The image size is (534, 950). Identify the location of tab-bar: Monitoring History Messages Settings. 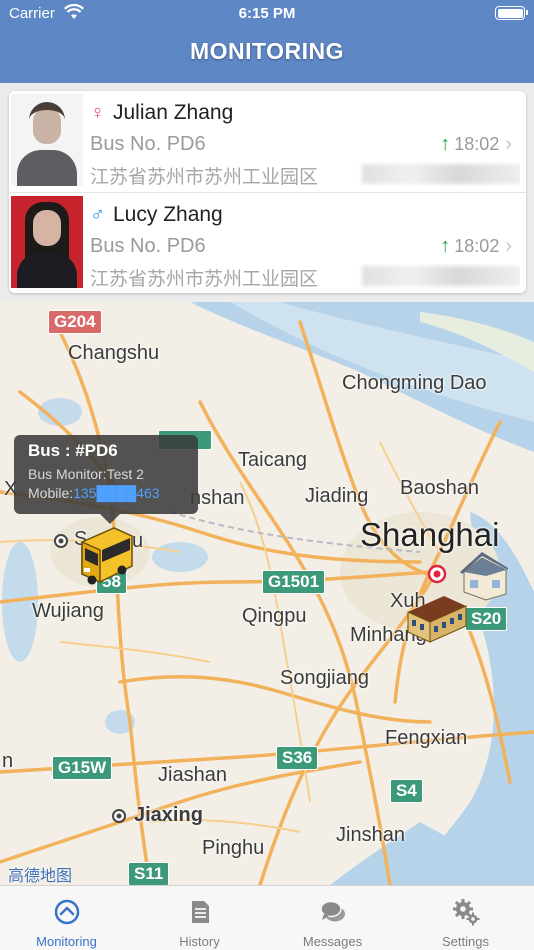
(267, 917).